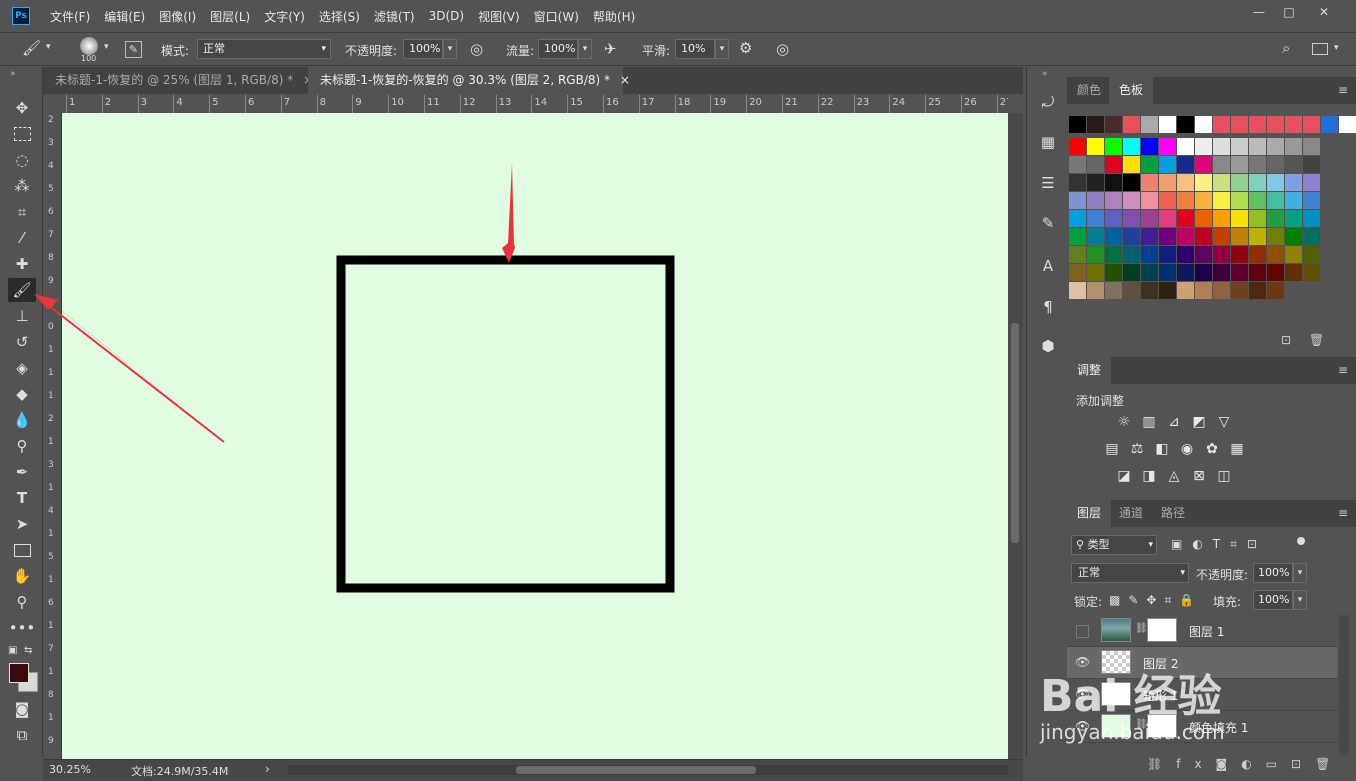 The height and width of the screenshot is (781, 1356). What do you see at coordinates (423, 49) in the screenshot?
I see `opacity-input: 100%` at bounding box center [423, 49].